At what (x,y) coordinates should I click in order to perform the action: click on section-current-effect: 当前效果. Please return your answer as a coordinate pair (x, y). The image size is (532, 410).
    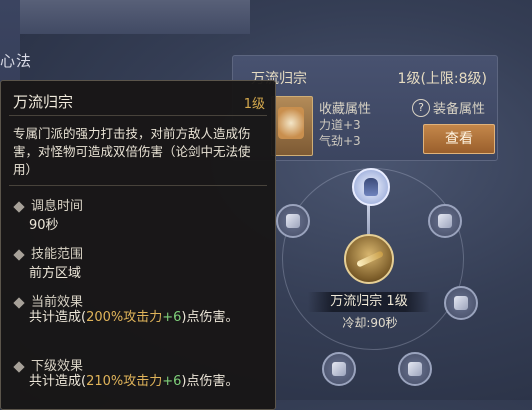
    Looking at the image, I should click on (48, 300).